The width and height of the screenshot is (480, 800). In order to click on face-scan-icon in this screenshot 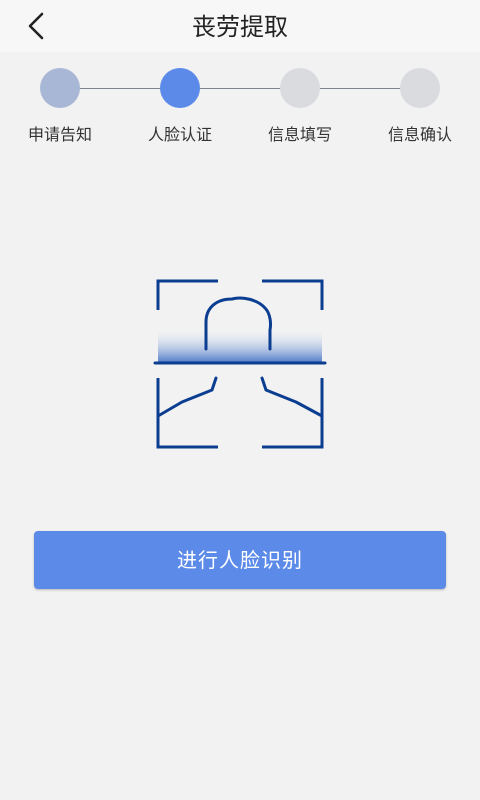, I will do `click(240, 364)`.